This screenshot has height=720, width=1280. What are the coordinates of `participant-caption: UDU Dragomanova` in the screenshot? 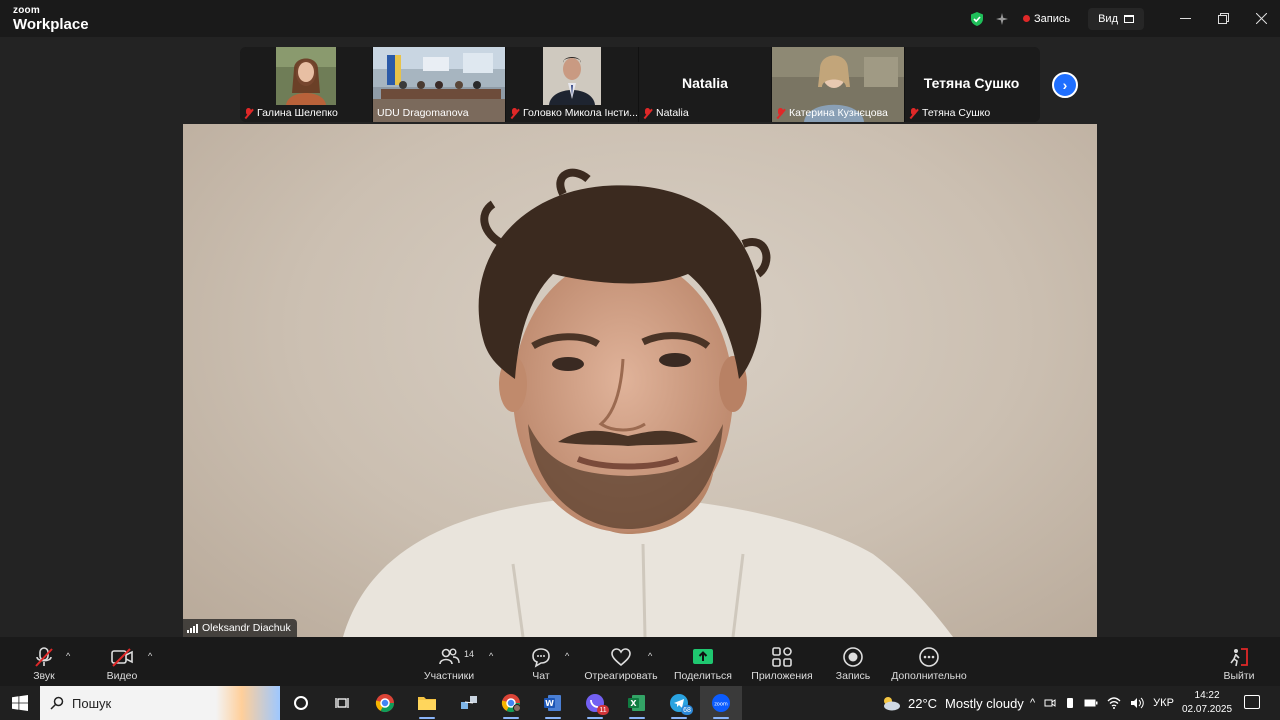 It's located at (423, 113).